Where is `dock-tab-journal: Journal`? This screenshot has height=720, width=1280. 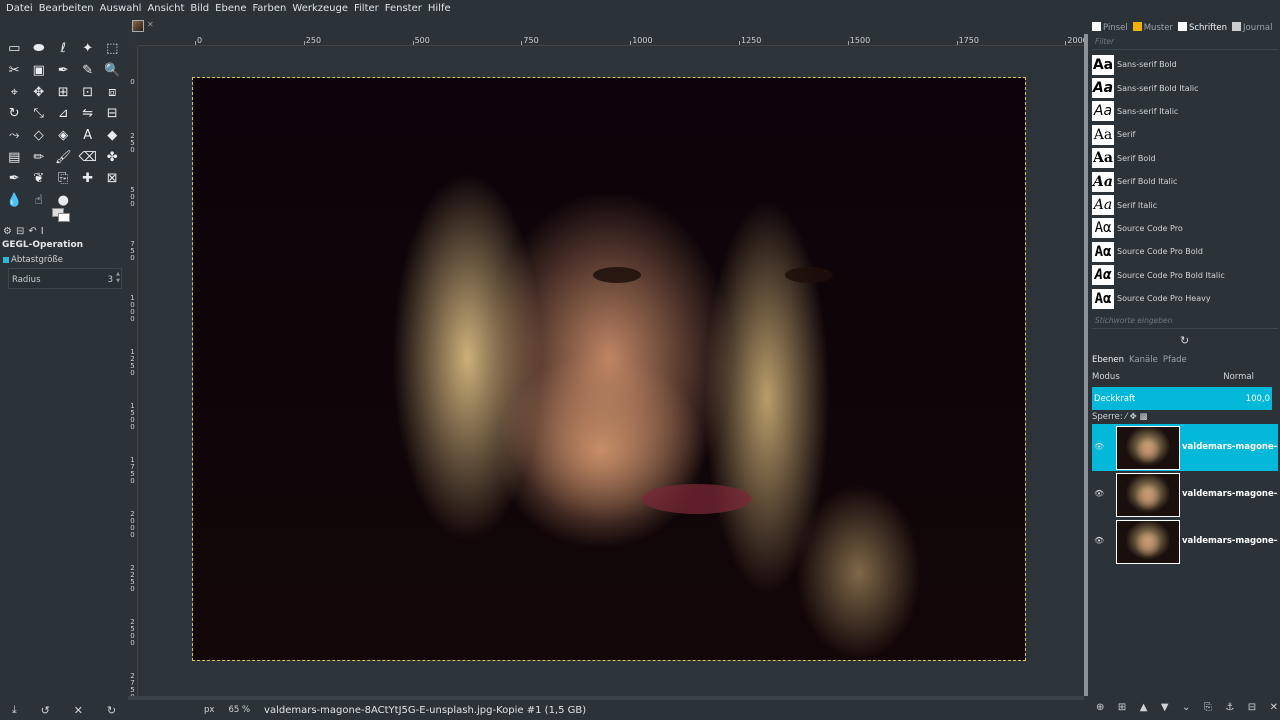
dock-tab-journal: Journal is located at coordinates (1252, 27).